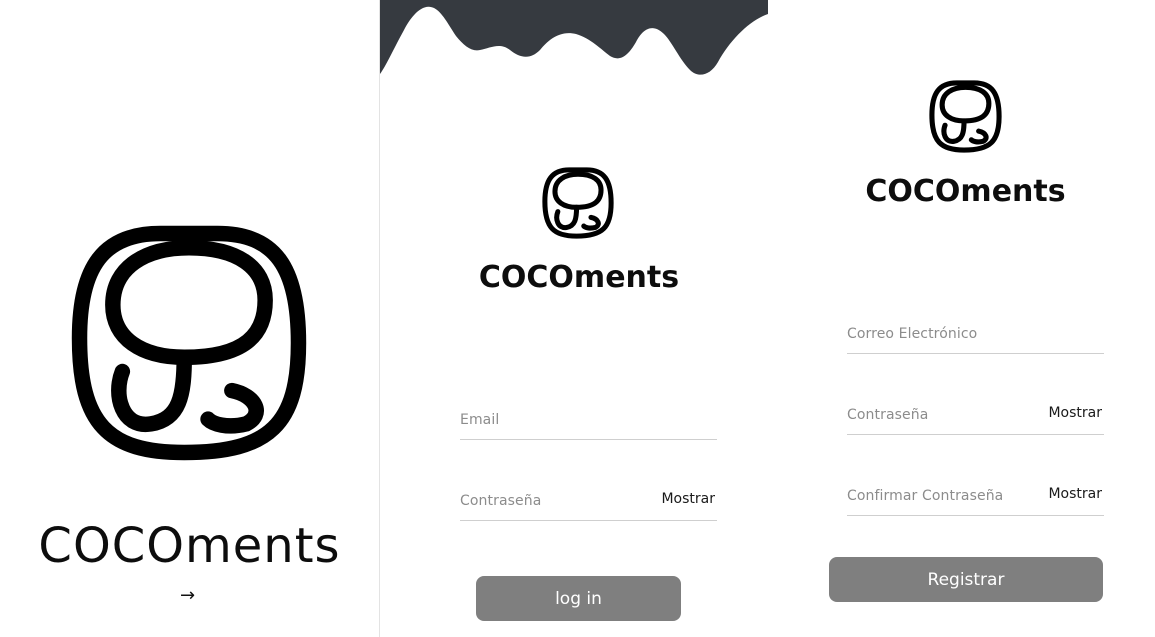  What do you see at coordinates (912, 334) in the screenshot?
I see `email-placeholder: Correo Electrónico` at bounding box center [912, 334].